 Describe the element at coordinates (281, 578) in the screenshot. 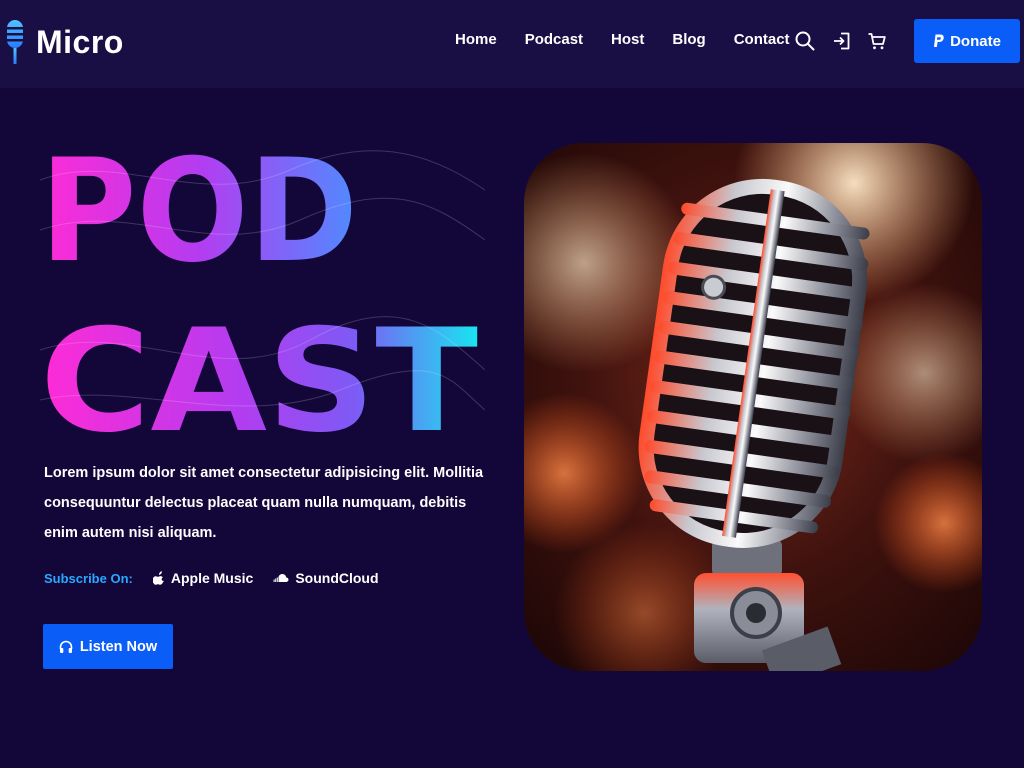

I see `soundcloud-icon` at that location.